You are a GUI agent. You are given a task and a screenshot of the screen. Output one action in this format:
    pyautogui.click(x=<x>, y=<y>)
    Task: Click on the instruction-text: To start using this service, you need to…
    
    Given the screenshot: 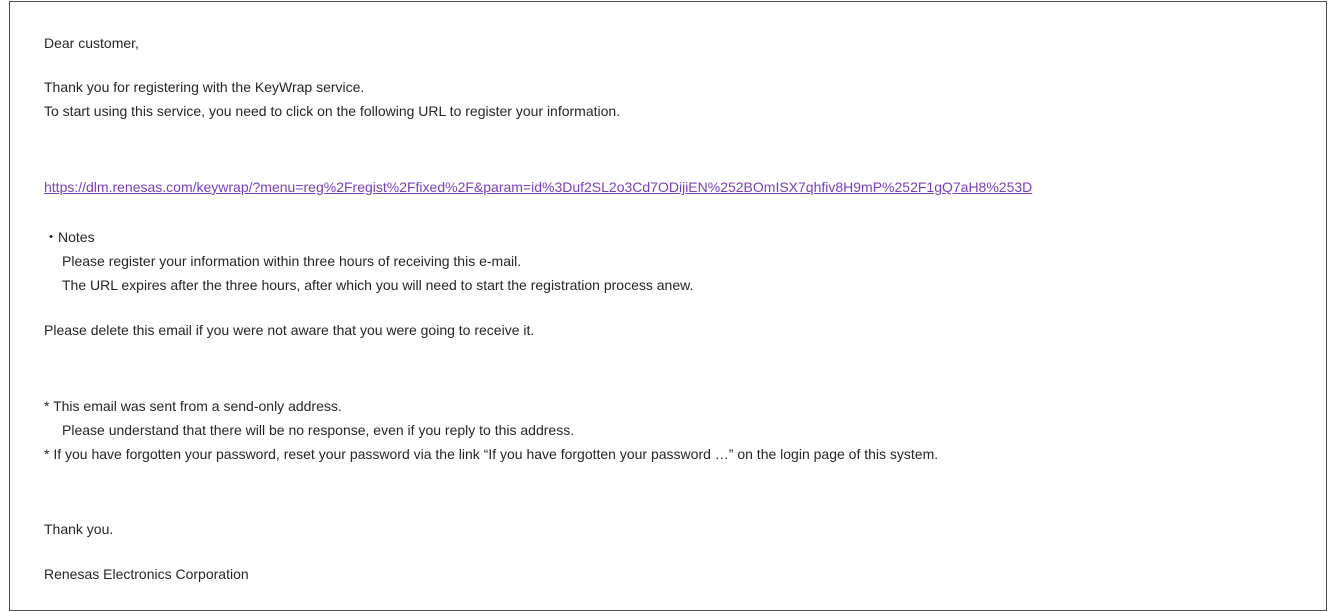 What is the action you would take?
    pyautogui.click(x=332, y=111)
    